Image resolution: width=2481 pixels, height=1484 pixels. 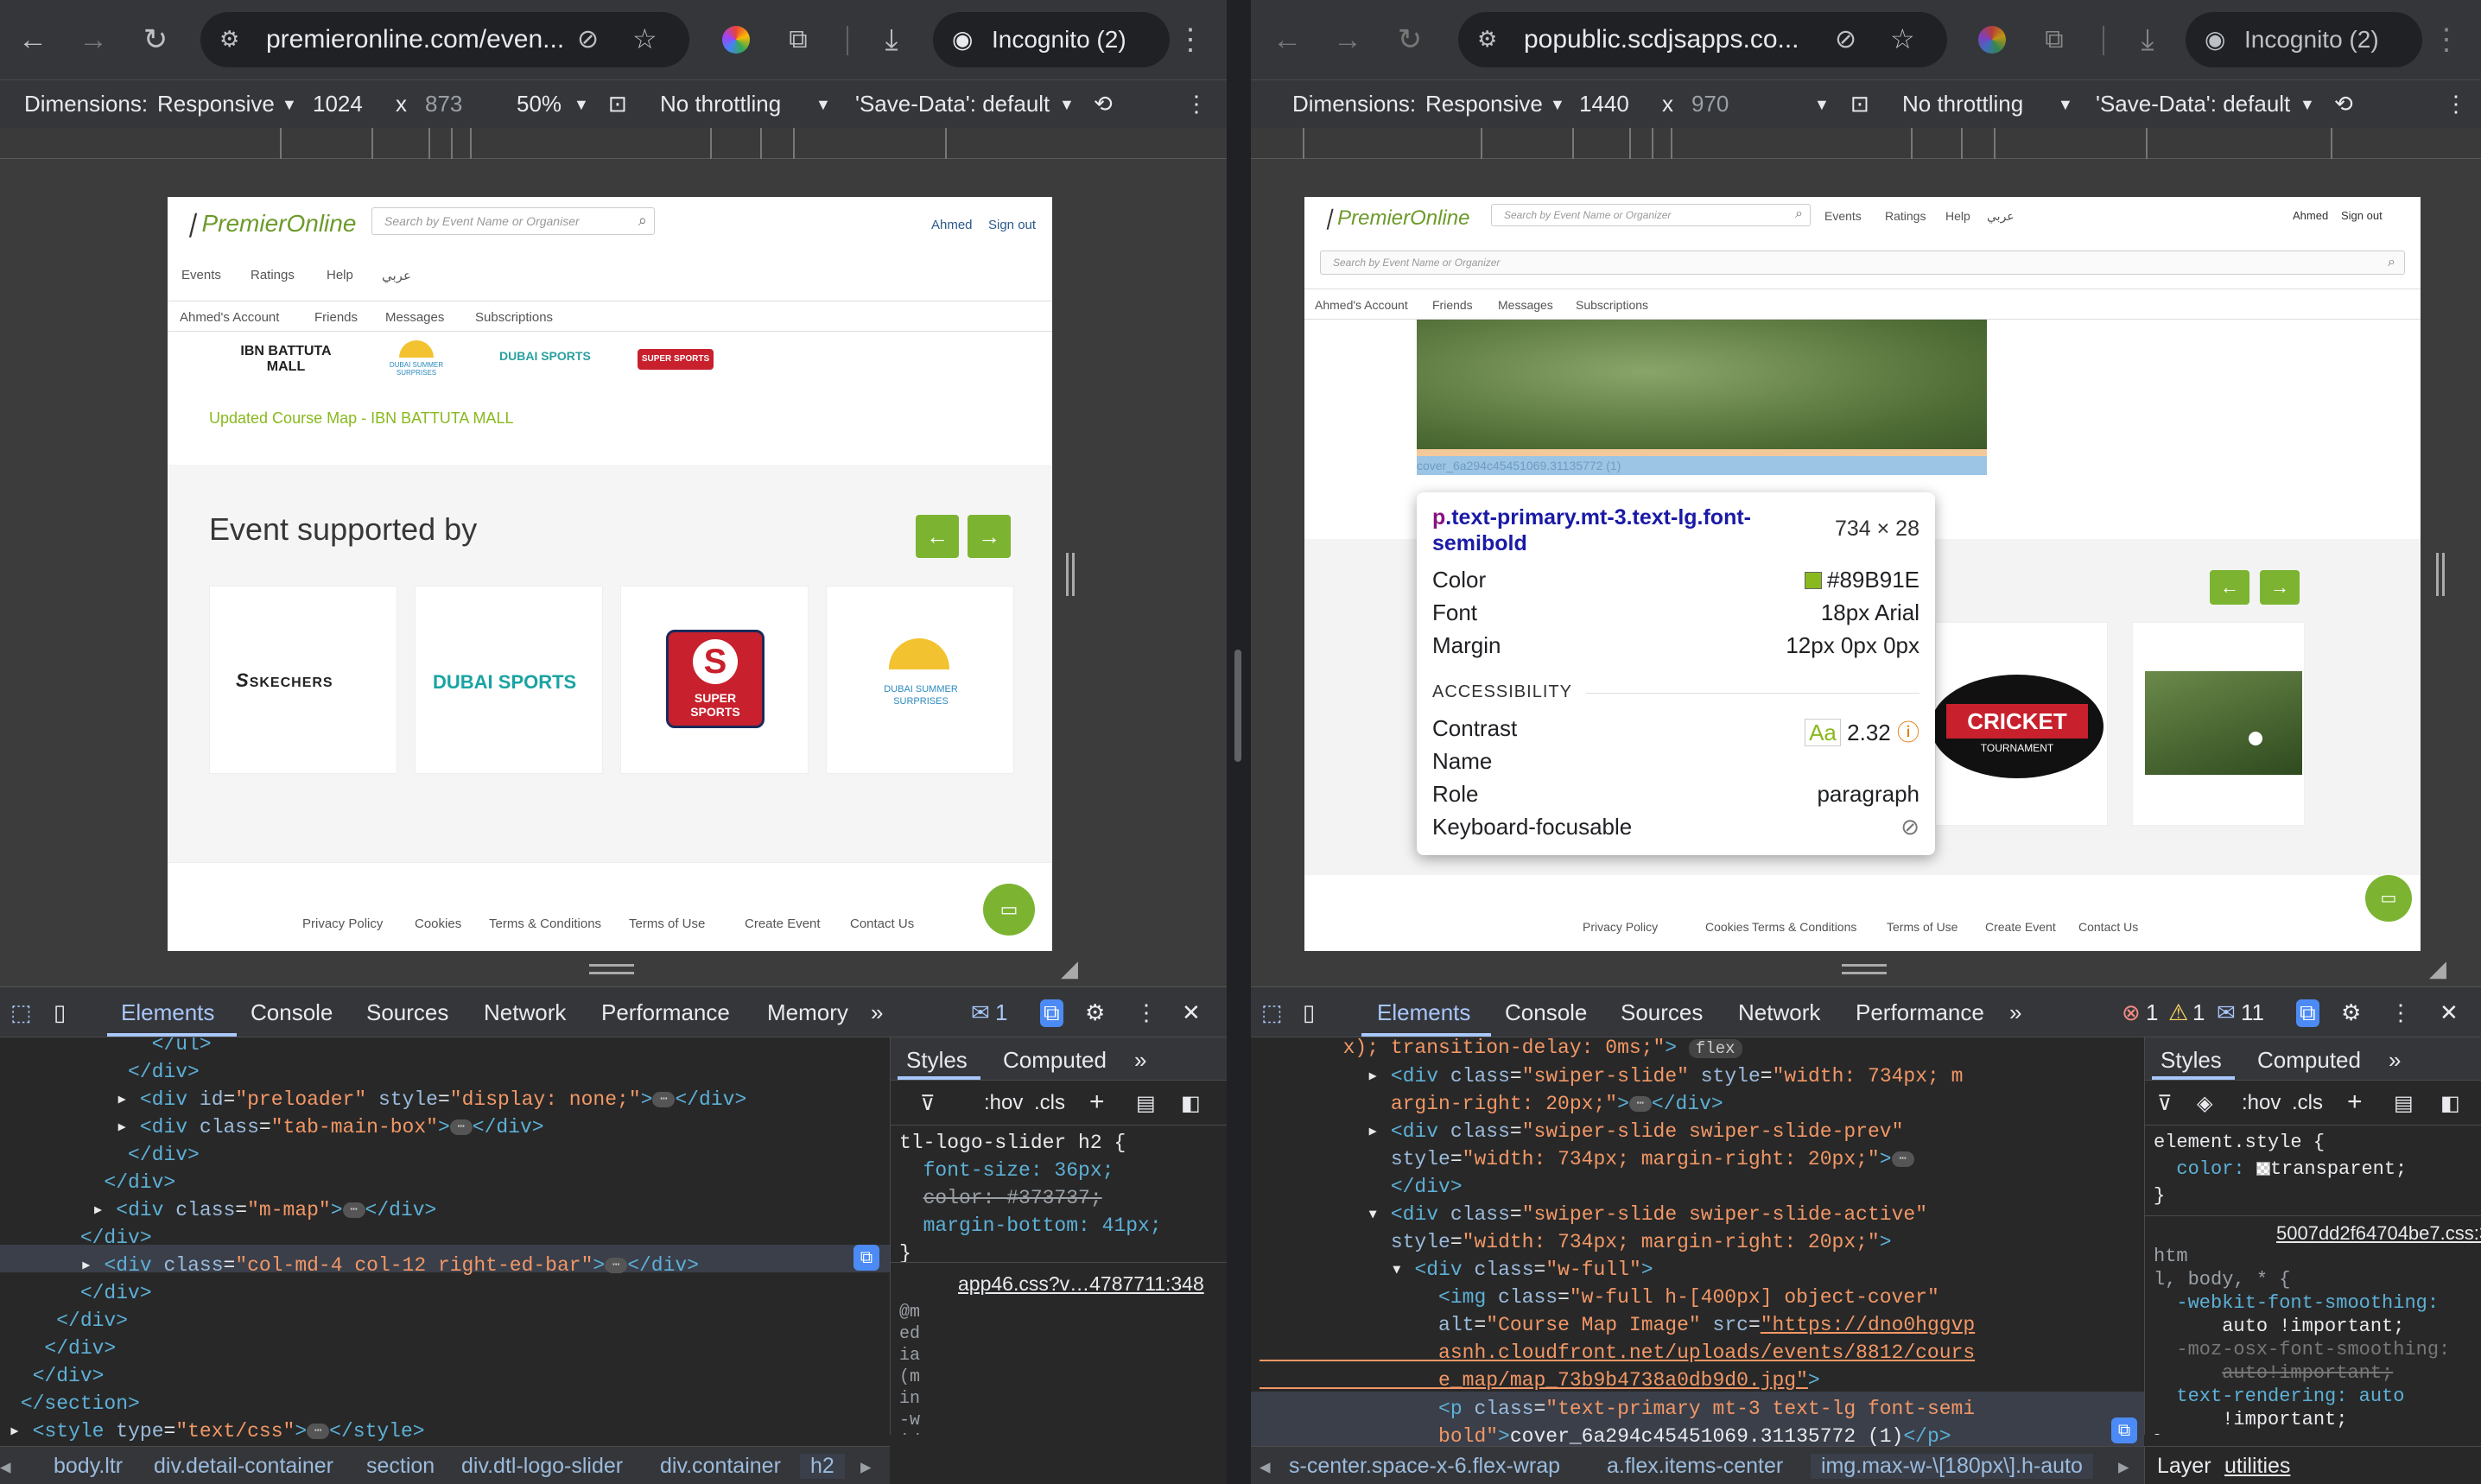 What do you see at coordinates (1424, 1466) in the screenshot?
I see `crumb-flex-wrap: s-center.space-x-6.flex-wrap` at bounding box center [1424, 1466].